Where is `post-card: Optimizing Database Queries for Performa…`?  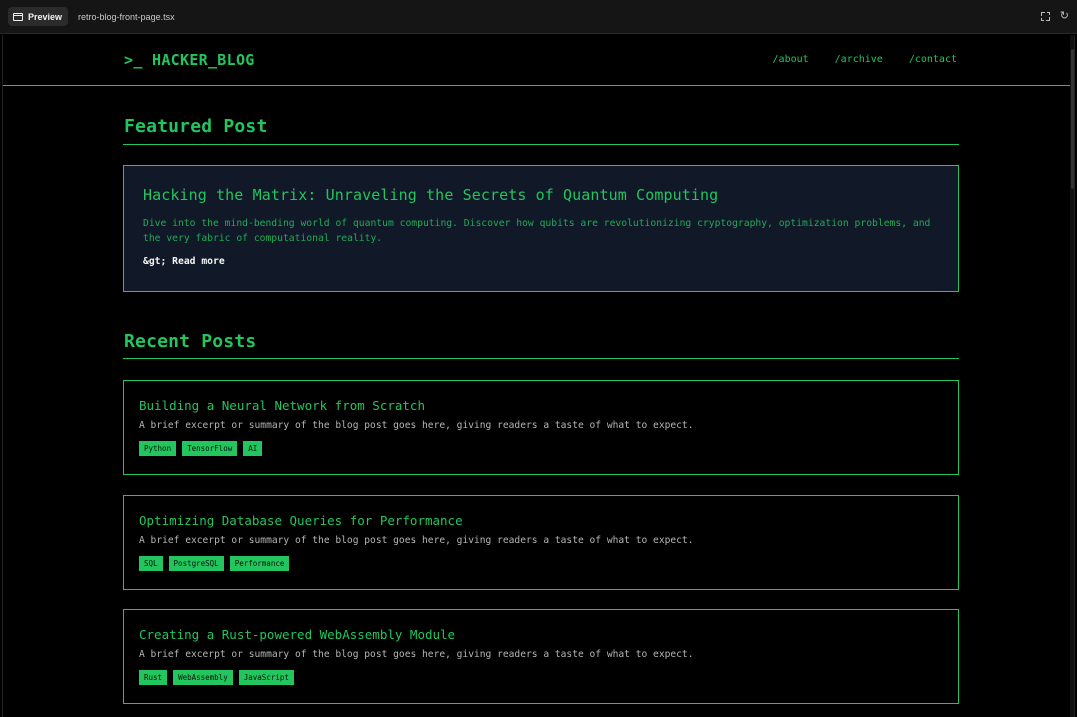
post-card: Optimizing Database Queries for Performa… is located at coordinates (541, 542).